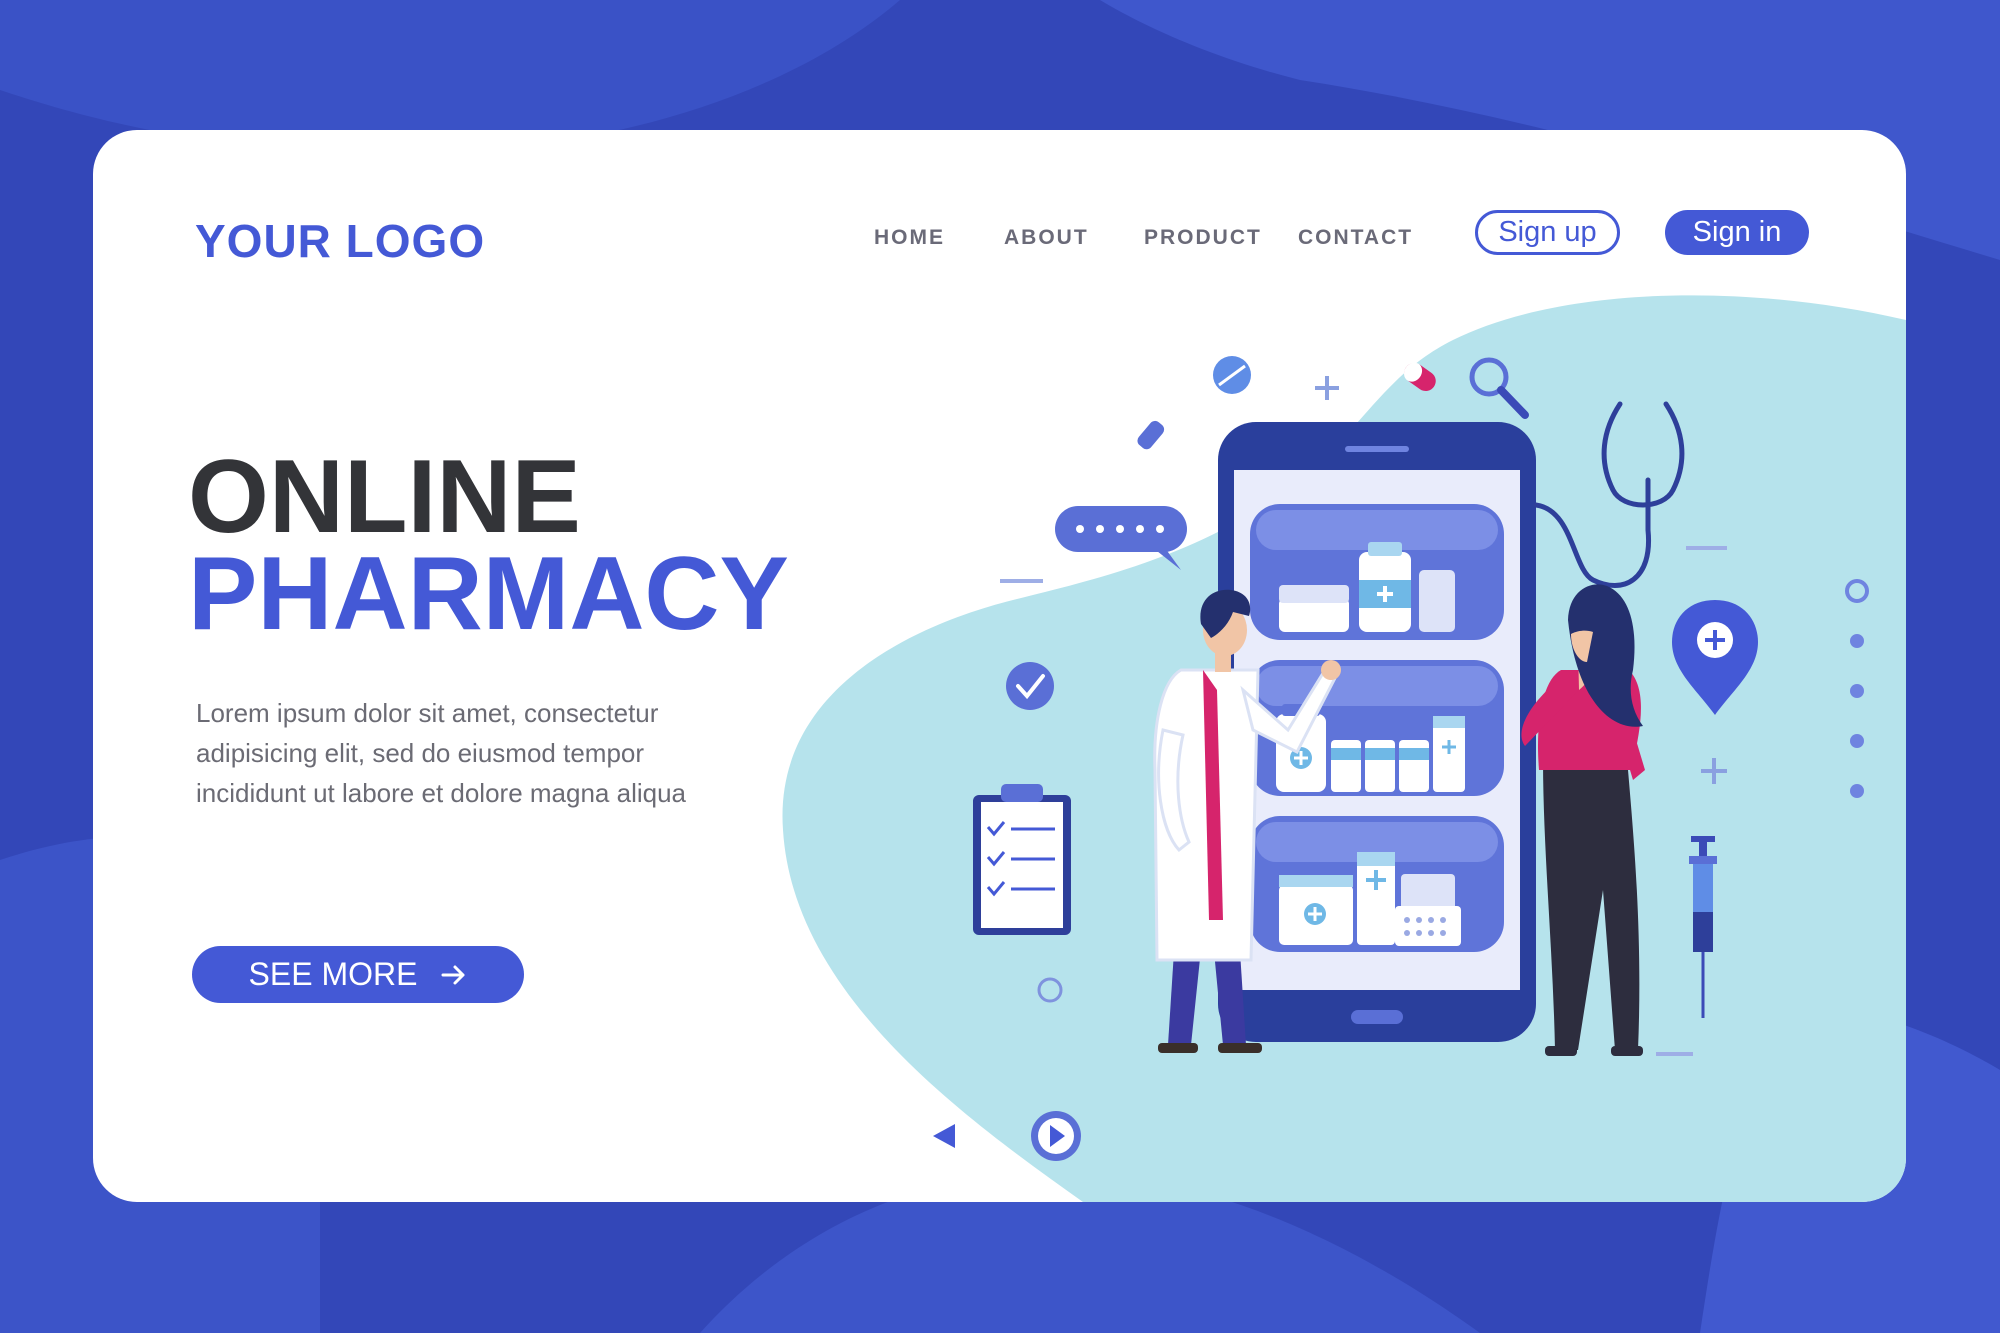 The width and height of the screenshot is (2000, 1333). What do you see at coordinates (1056, 1136) in the screenshot?
I see `play-icon` at bounding box center [1056, 1136].